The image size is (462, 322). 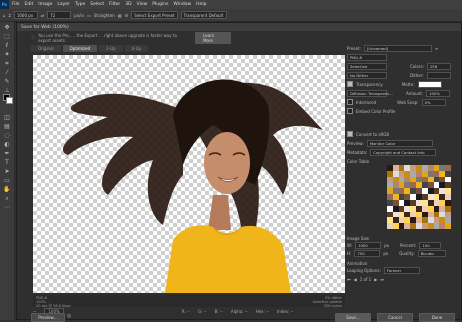 What do you see at coordinates (59, 15) in the screenshot?
I see `resolution-field: 72` at bounding box center [59, 15].